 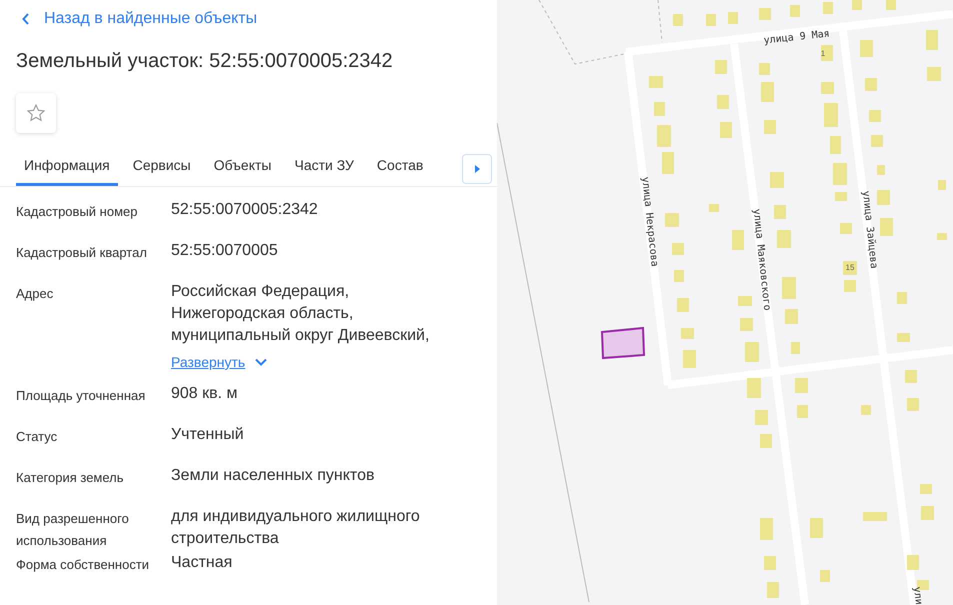 I want to click on street-label: улица 9 Мая, so click(x=796, y=37).